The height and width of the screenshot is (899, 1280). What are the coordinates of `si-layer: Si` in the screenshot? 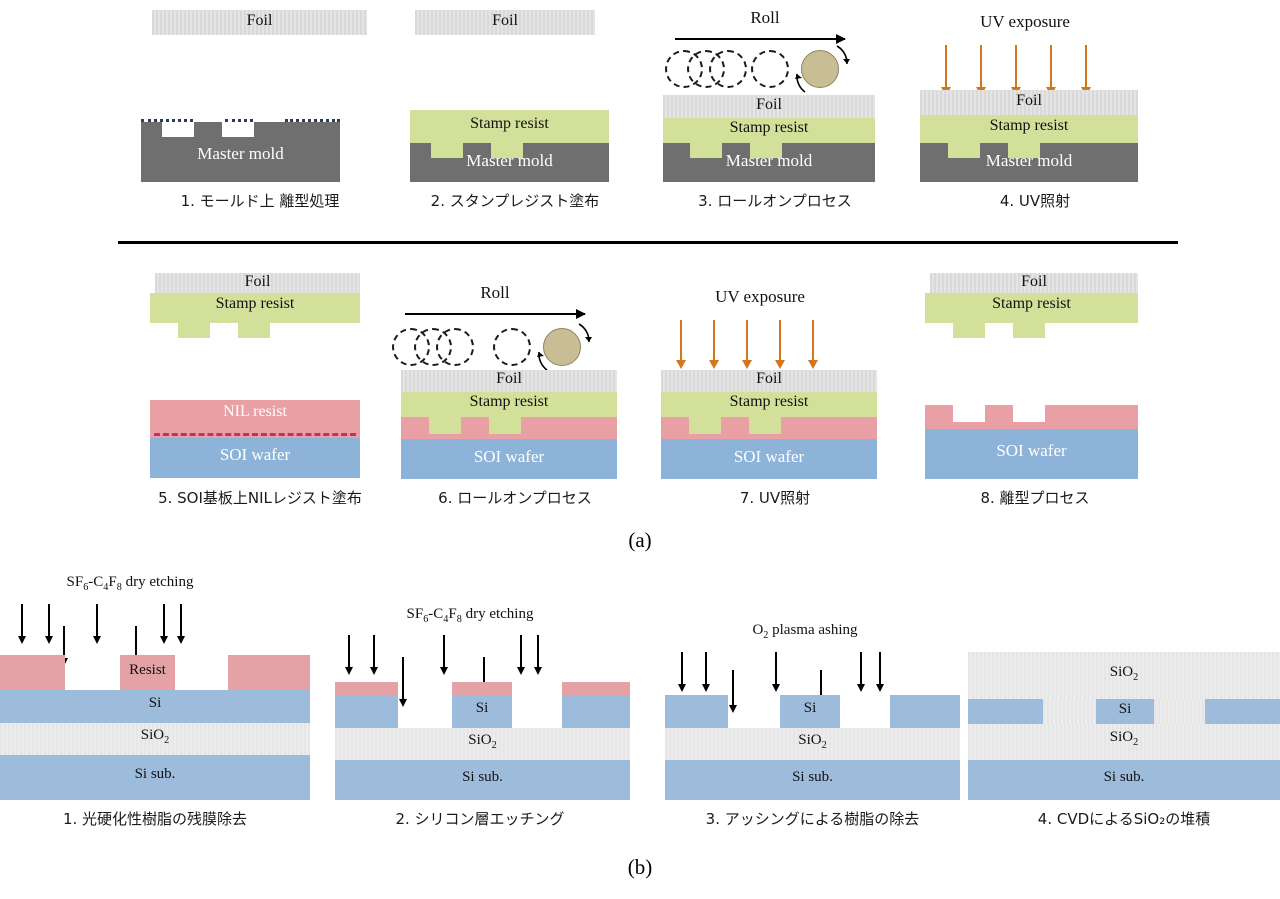 It's located at (155, 706).